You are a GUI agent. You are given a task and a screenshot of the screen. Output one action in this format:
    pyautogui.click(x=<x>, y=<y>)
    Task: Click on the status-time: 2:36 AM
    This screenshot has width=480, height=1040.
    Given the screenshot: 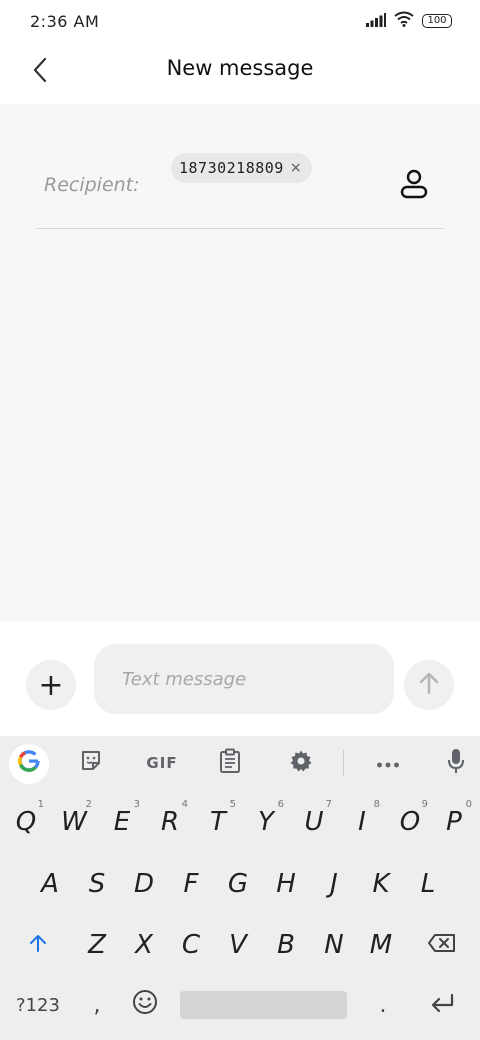 What is the action you would take?
    pyautogui.click(x=65, y=21)
    